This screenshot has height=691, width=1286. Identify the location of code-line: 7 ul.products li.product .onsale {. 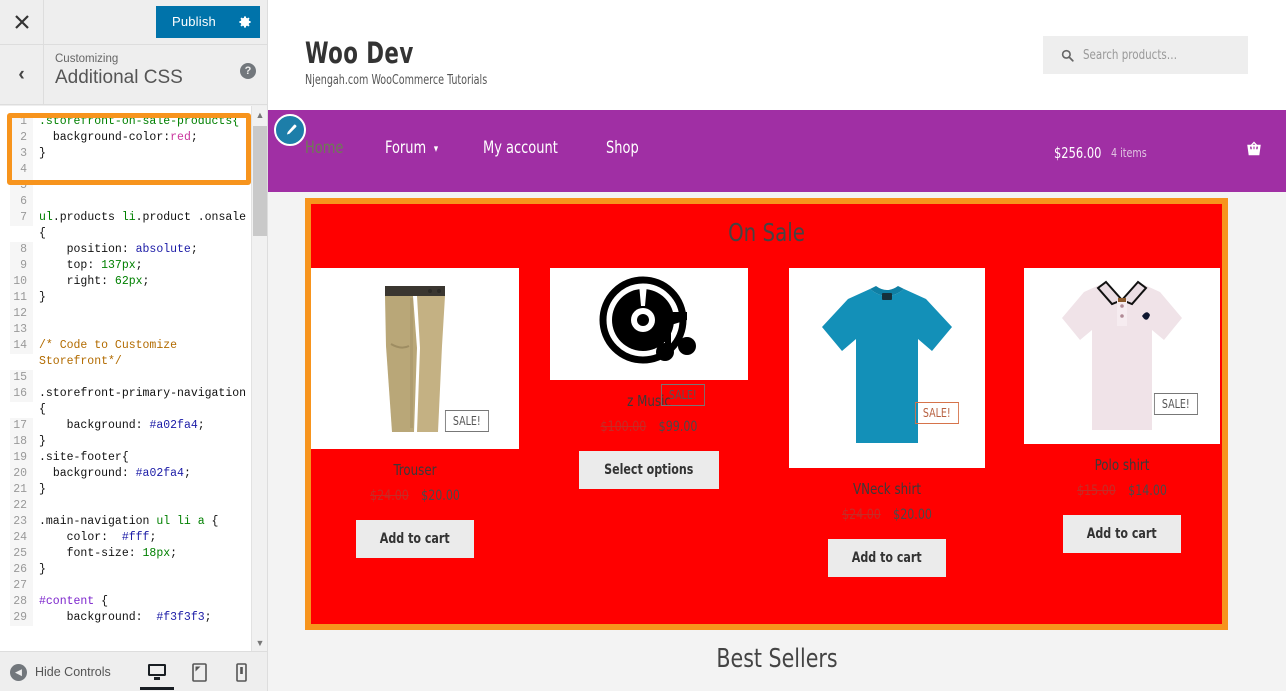
(132, 226).